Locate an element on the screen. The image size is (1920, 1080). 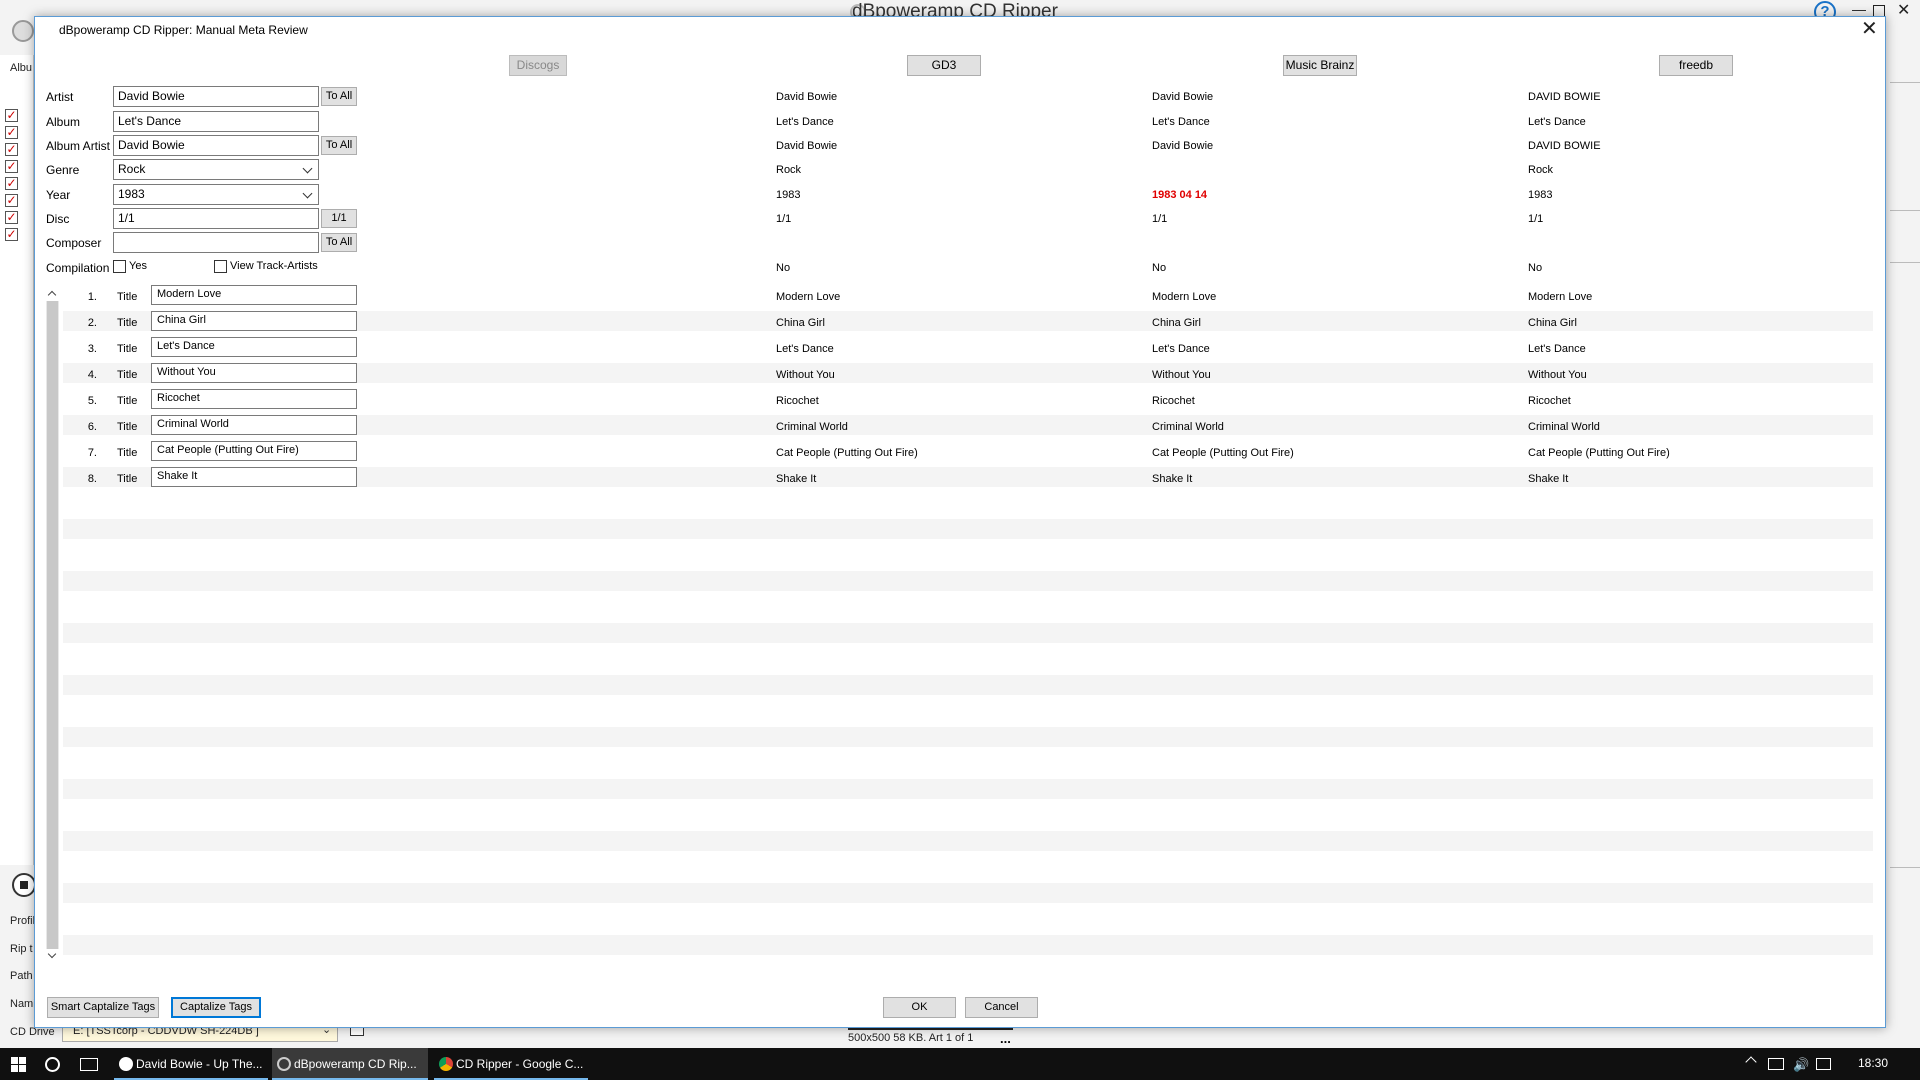
freedb-track-title: Criminal World is located at coordinates (1564, 427).